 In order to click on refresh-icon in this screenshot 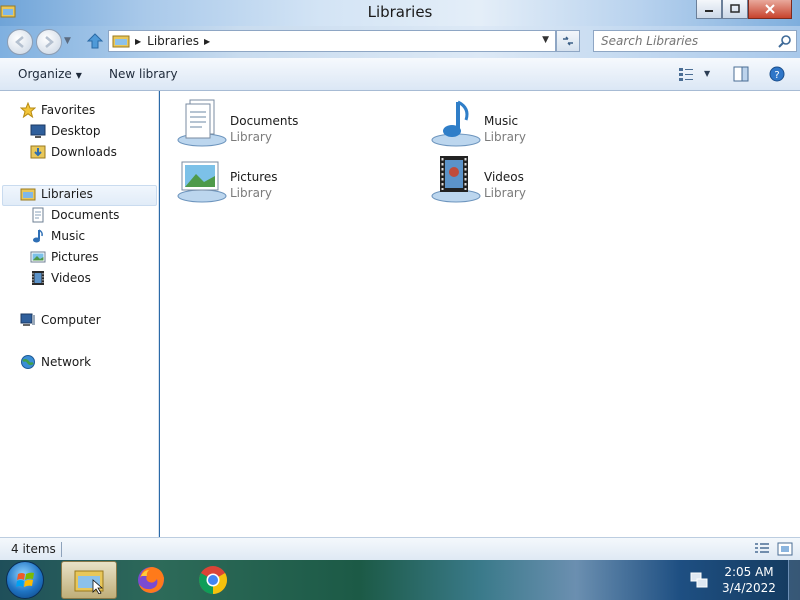, I will do `click(568, 41)`.